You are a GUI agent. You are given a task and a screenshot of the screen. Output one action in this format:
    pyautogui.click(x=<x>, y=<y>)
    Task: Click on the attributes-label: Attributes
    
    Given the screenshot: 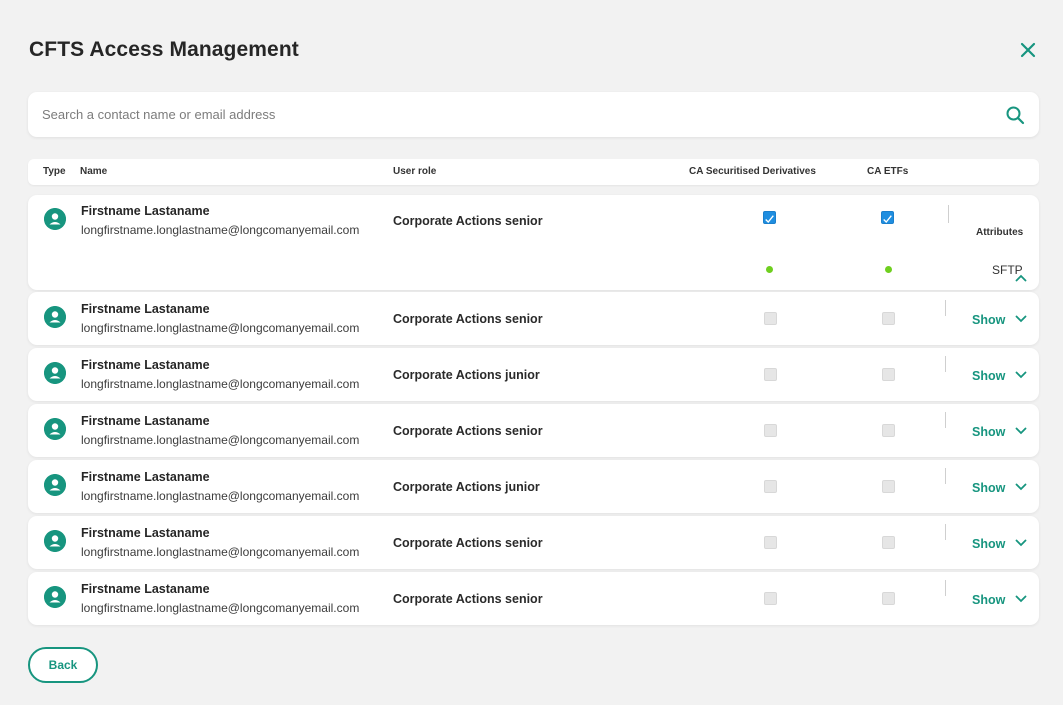 What is the action you would take?
    pyautogui.click(x=1000, y=232)
    